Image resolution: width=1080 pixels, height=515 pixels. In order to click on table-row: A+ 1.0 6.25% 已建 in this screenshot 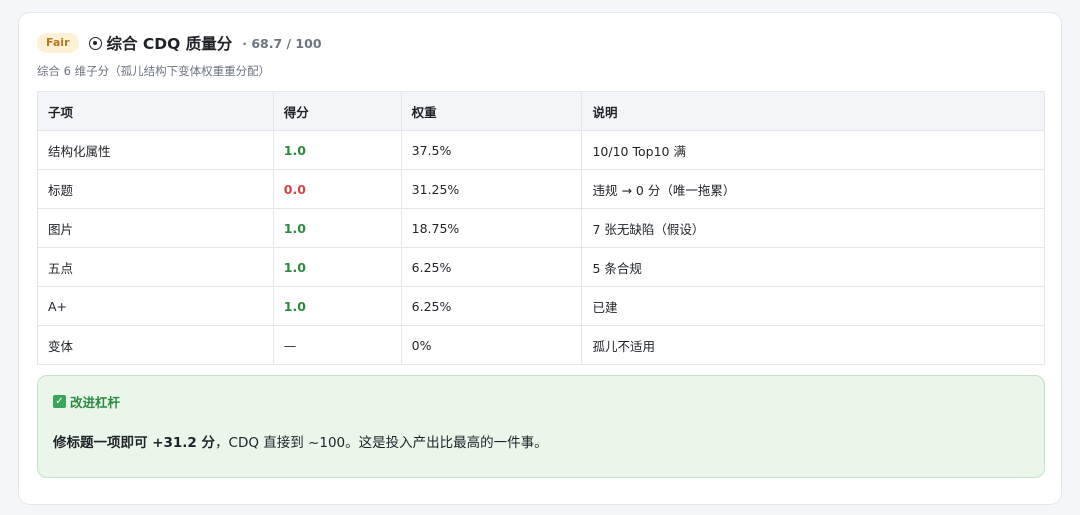, I will do `click(541, 306)`.